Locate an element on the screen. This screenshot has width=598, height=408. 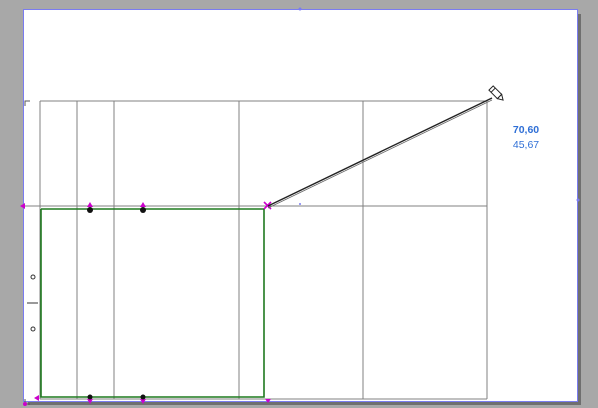
snap-arrow-left-mid is located at coordinates (22, 206).